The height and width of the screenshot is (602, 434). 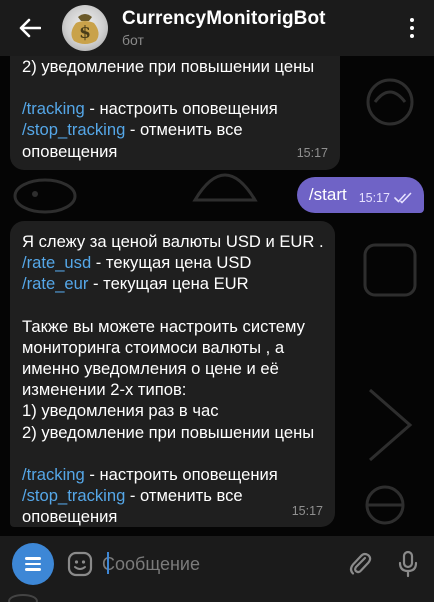 I want to click on back-button, so click(x=30, y=28).